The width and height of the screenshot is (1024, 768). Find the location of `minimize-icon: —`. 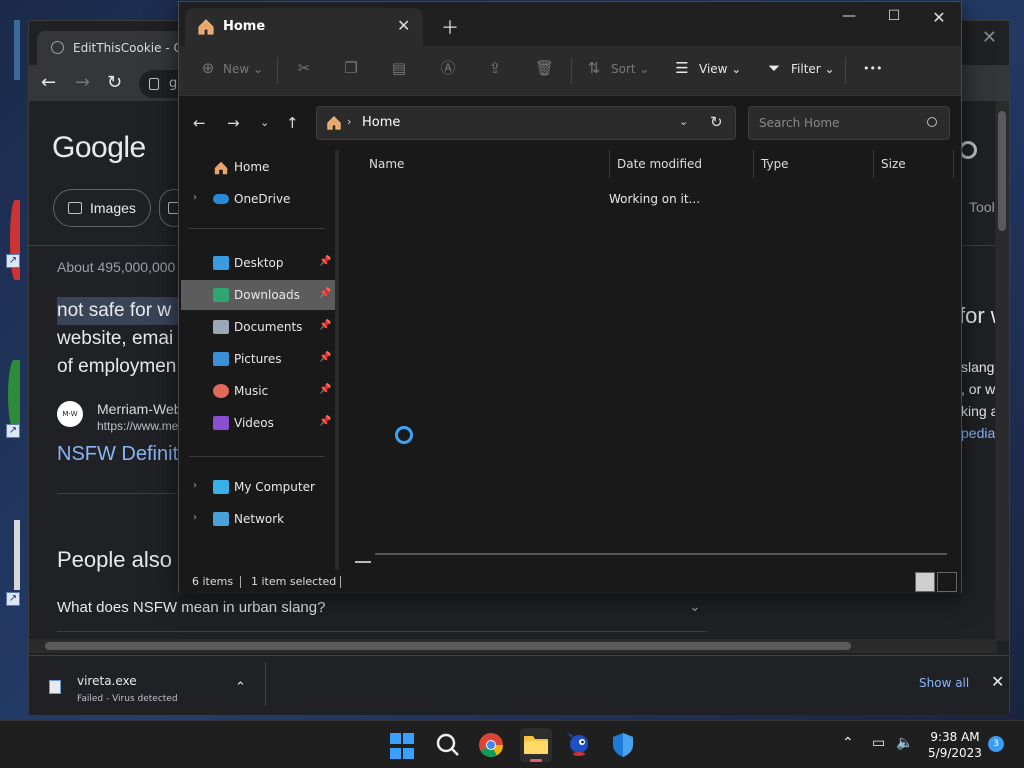

minimize-icon: — is located at coordinates (849, 16).